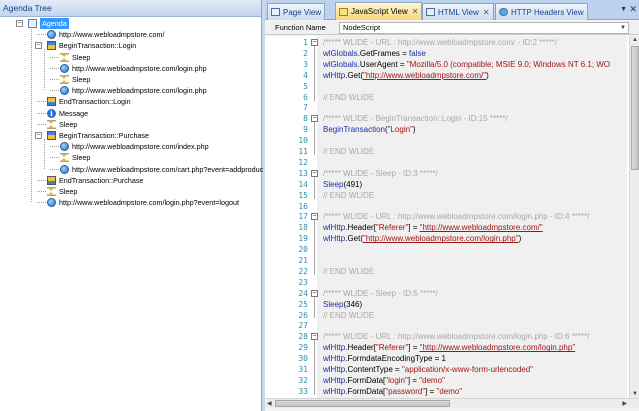 The image size is (639, 411). Describe the element at coordinates (445, 53) in the screenshot. I see `code-line: 2 wlGlobals.GetFrames = false` at that location.